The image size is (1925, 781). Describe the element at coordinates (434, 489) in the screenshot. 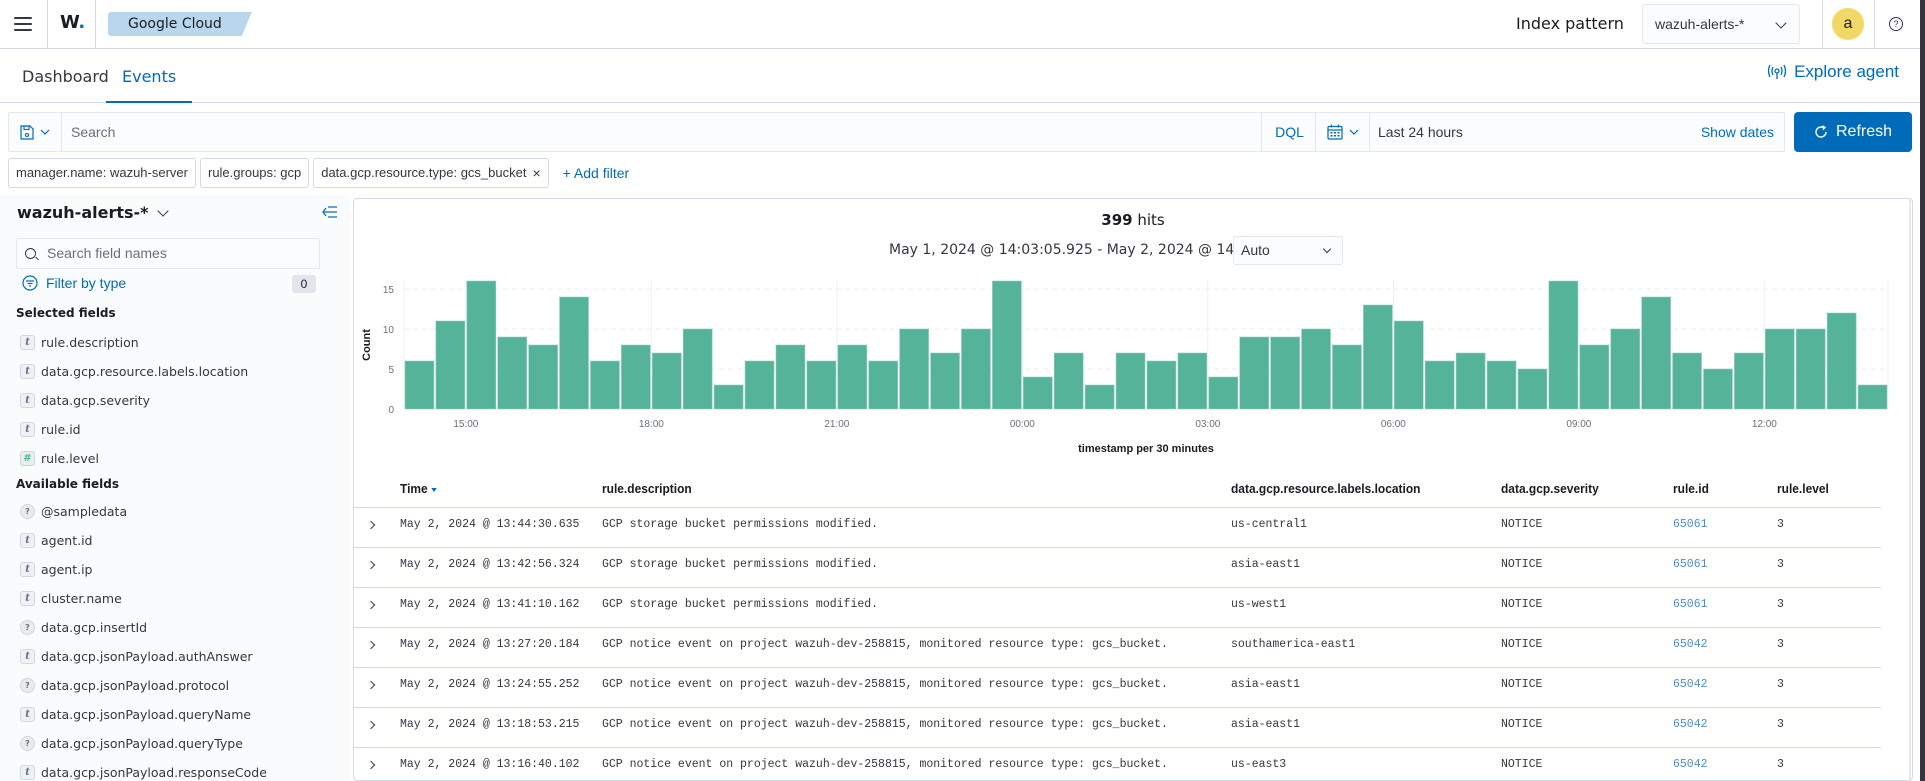

I see `sort-desc-icon` at that location.